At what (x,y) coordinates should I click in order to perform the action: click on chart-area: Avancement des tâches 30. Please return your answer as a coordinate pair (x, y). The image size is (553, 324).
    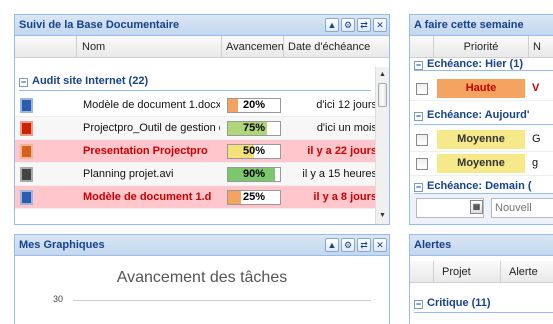
    Looking at the image, I should click on (202, 290).